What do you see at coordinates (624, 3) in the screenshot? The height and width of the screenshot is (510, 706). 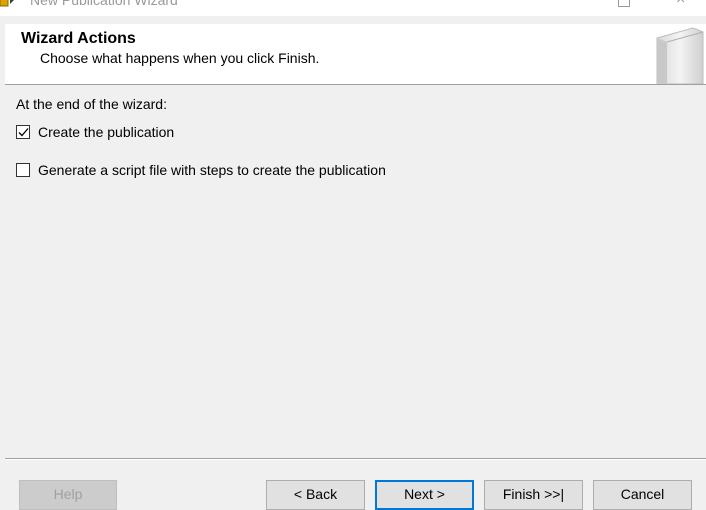 I see `maximize-icon` at bounding box center [624, 3].